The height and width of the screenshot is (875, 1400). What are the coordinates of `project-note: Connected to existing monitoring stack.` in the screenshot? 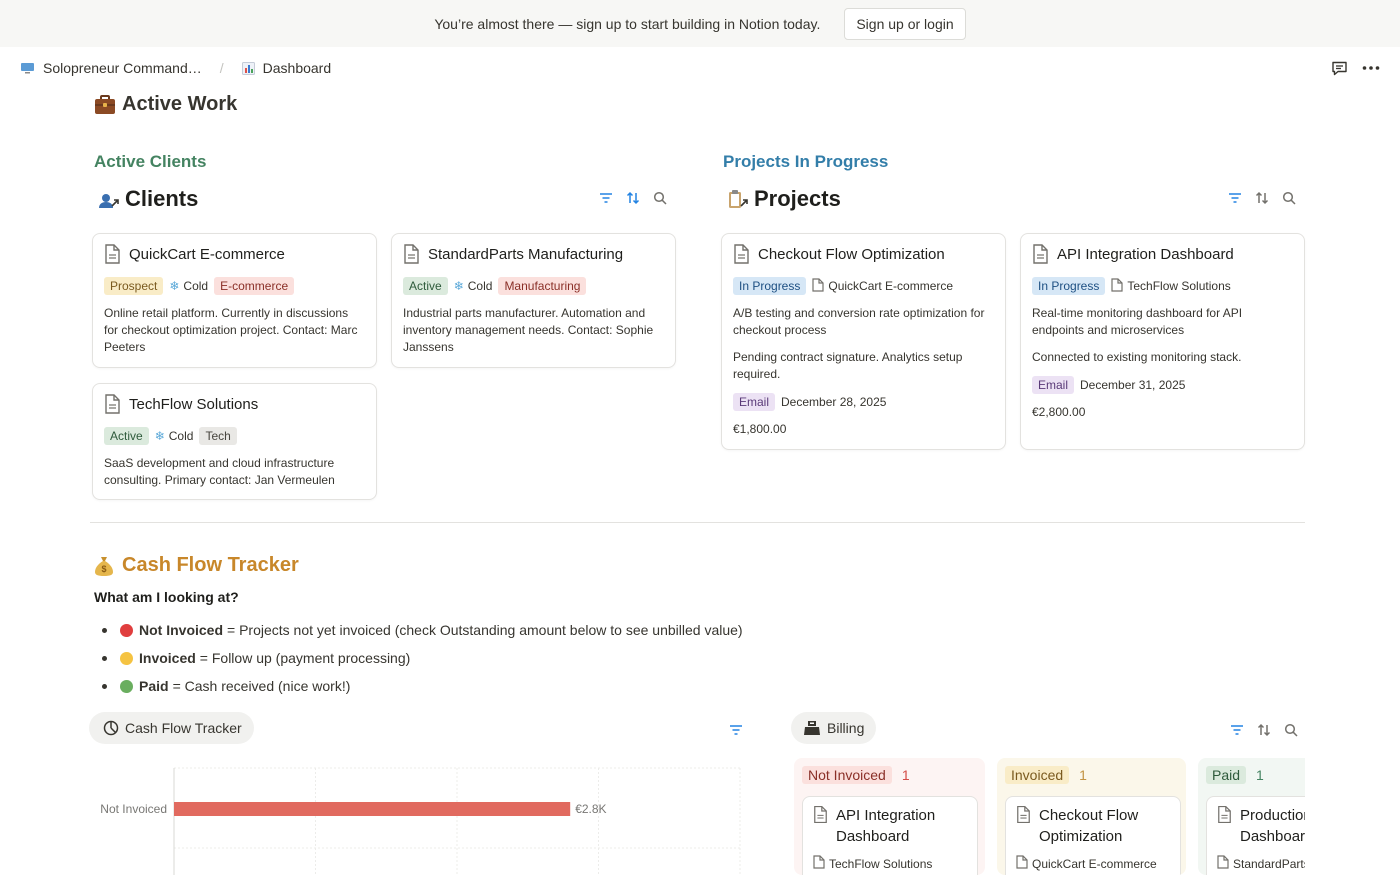 It's located at (1137, 357).